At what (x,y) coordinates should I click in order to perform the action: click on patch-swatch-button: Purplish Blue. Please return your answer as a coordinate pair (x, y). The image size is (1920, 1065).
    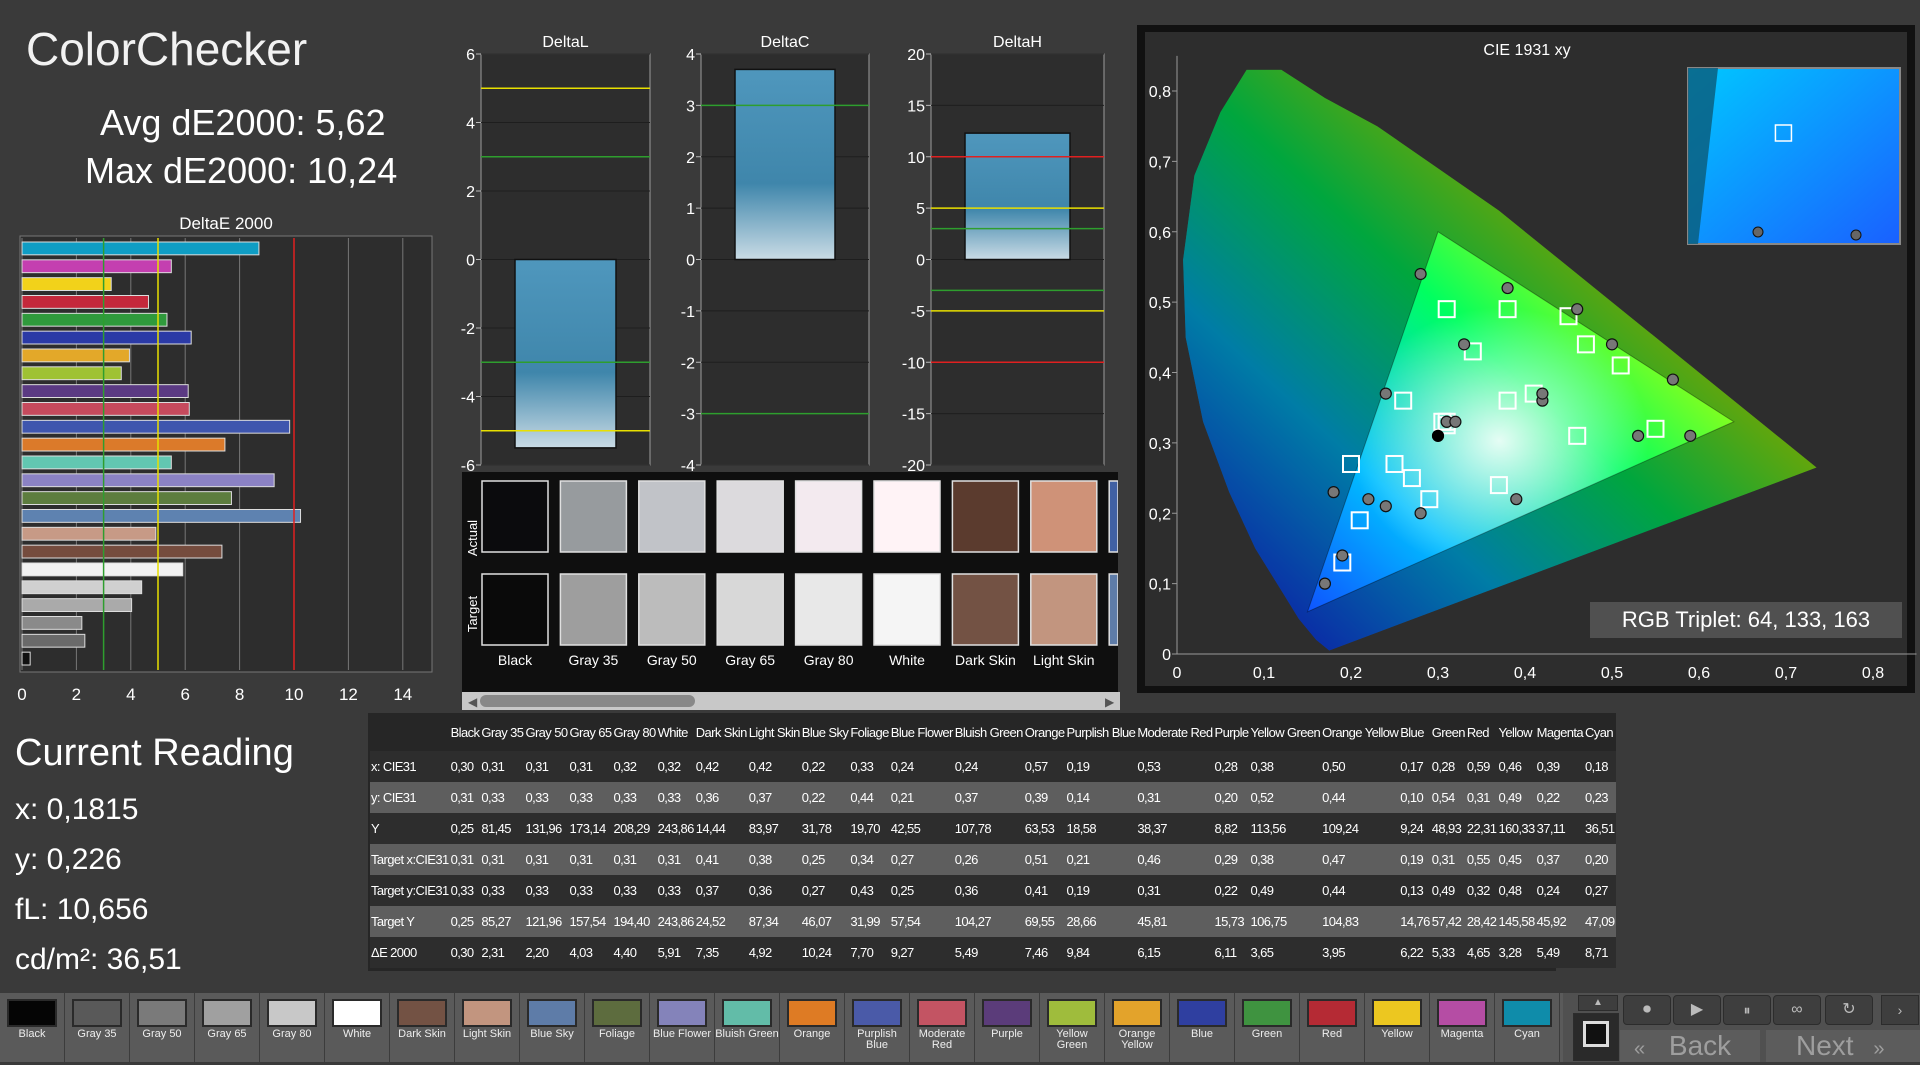
    Looking at the image, I should click on (877, 1027).